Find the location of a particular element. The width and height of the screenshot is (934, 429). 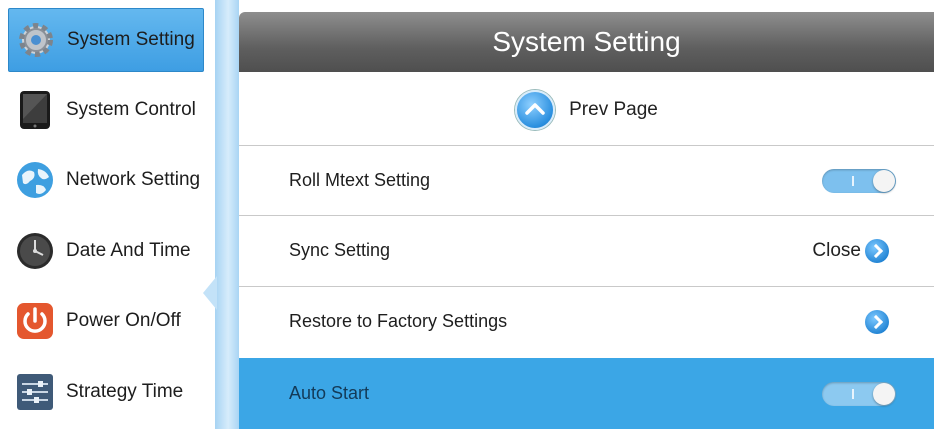

sidebar-divider is located at coordinates (227, 214).